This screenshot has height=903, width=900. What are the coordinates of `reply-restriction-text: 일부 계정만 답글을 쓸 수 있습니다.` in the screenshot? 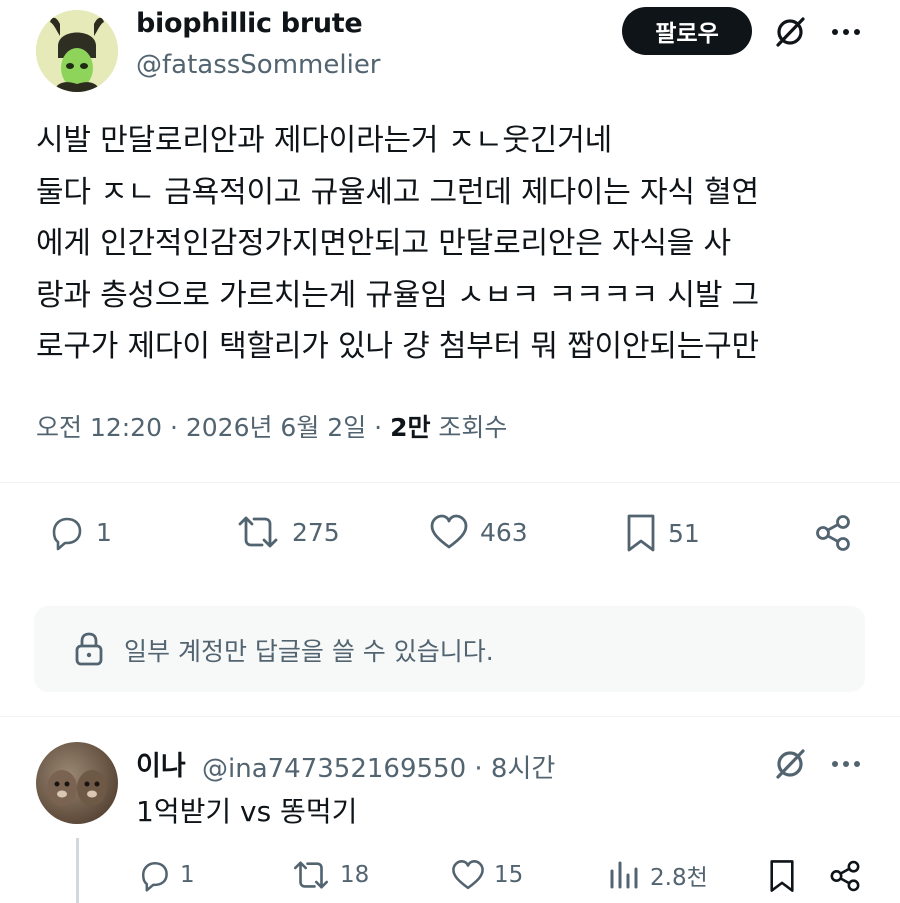 It's located at (309, 651).